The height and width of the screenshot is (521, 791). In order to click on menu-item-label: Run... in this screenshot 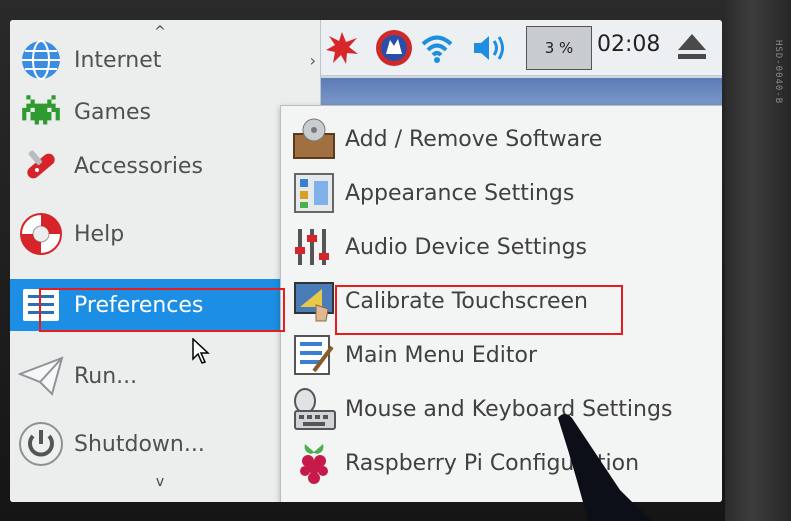, I will do `click(106, 376)`.